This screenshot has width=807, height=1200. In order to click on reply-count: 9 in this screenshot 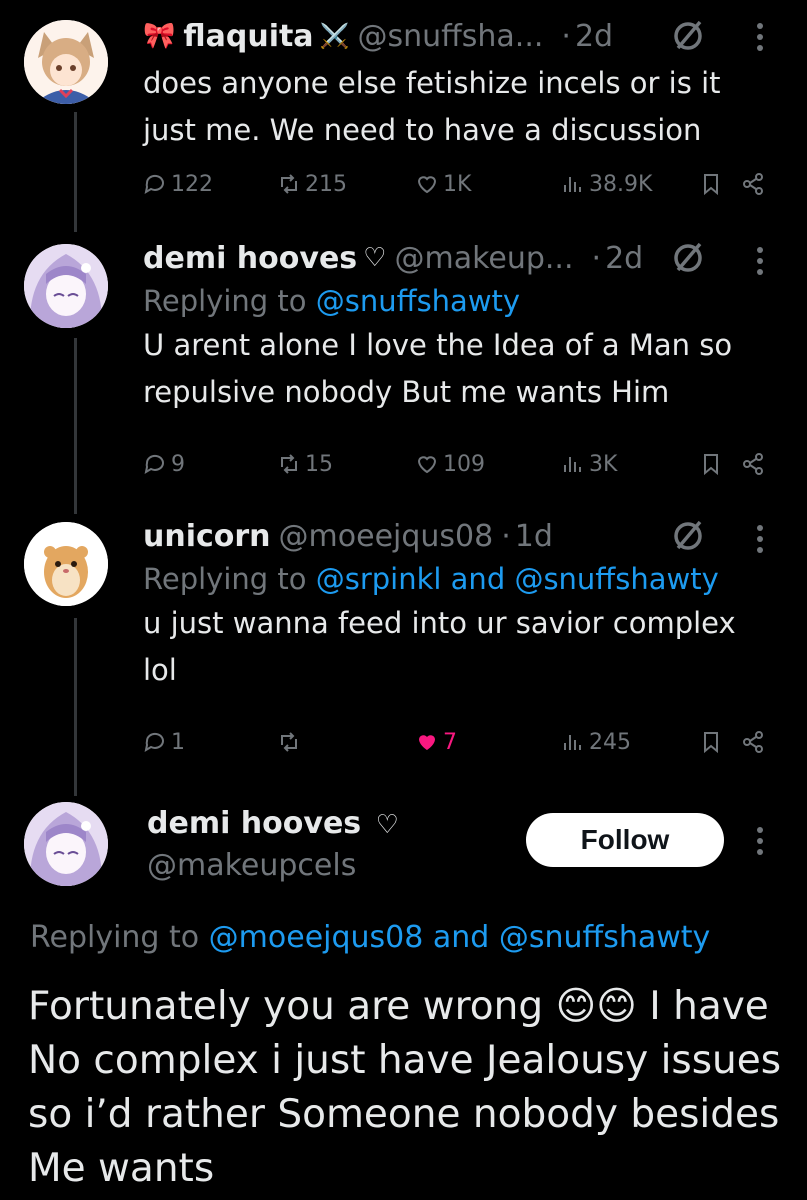, I will do `click(178, 464)`.